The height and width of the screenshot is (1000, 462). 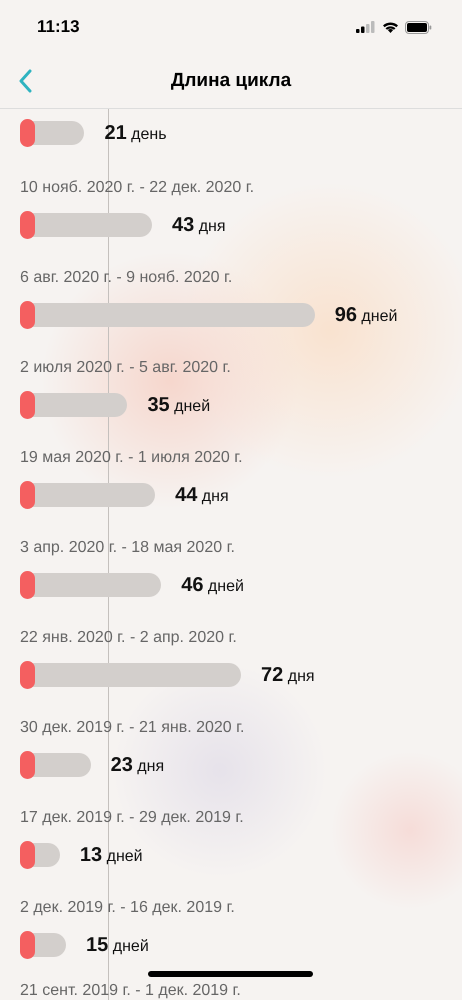 I want to click on date-range: 19 мая 2020 г. - 1 июля 2020 г., so click(x=132, y=458).